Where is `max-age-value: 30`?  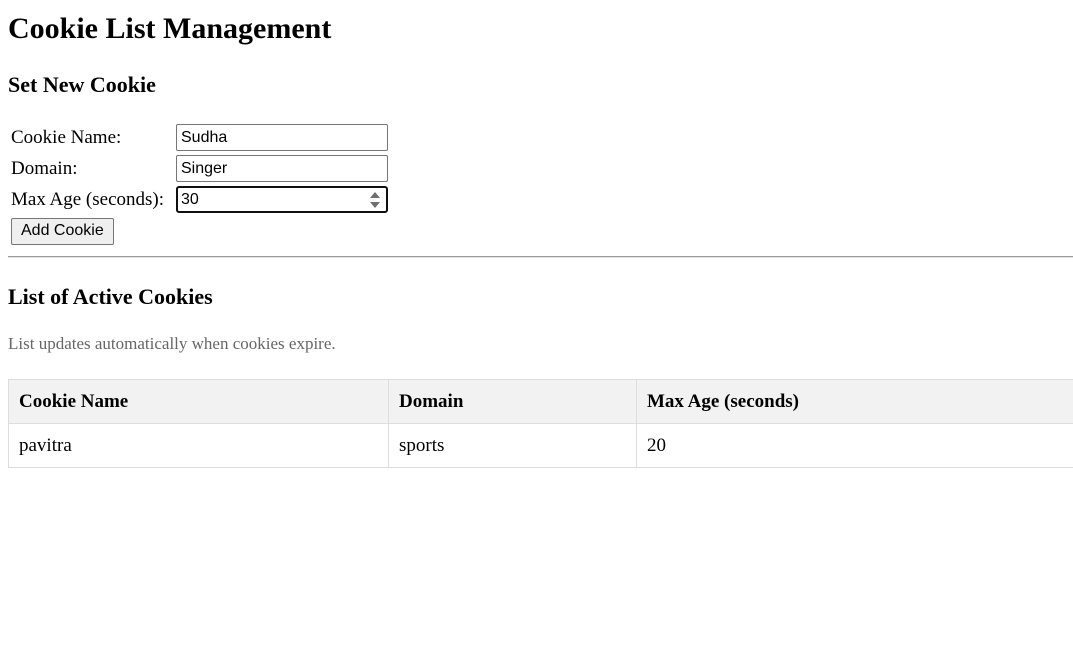 max-age-value: 30 is located at coordinates (190, 199).